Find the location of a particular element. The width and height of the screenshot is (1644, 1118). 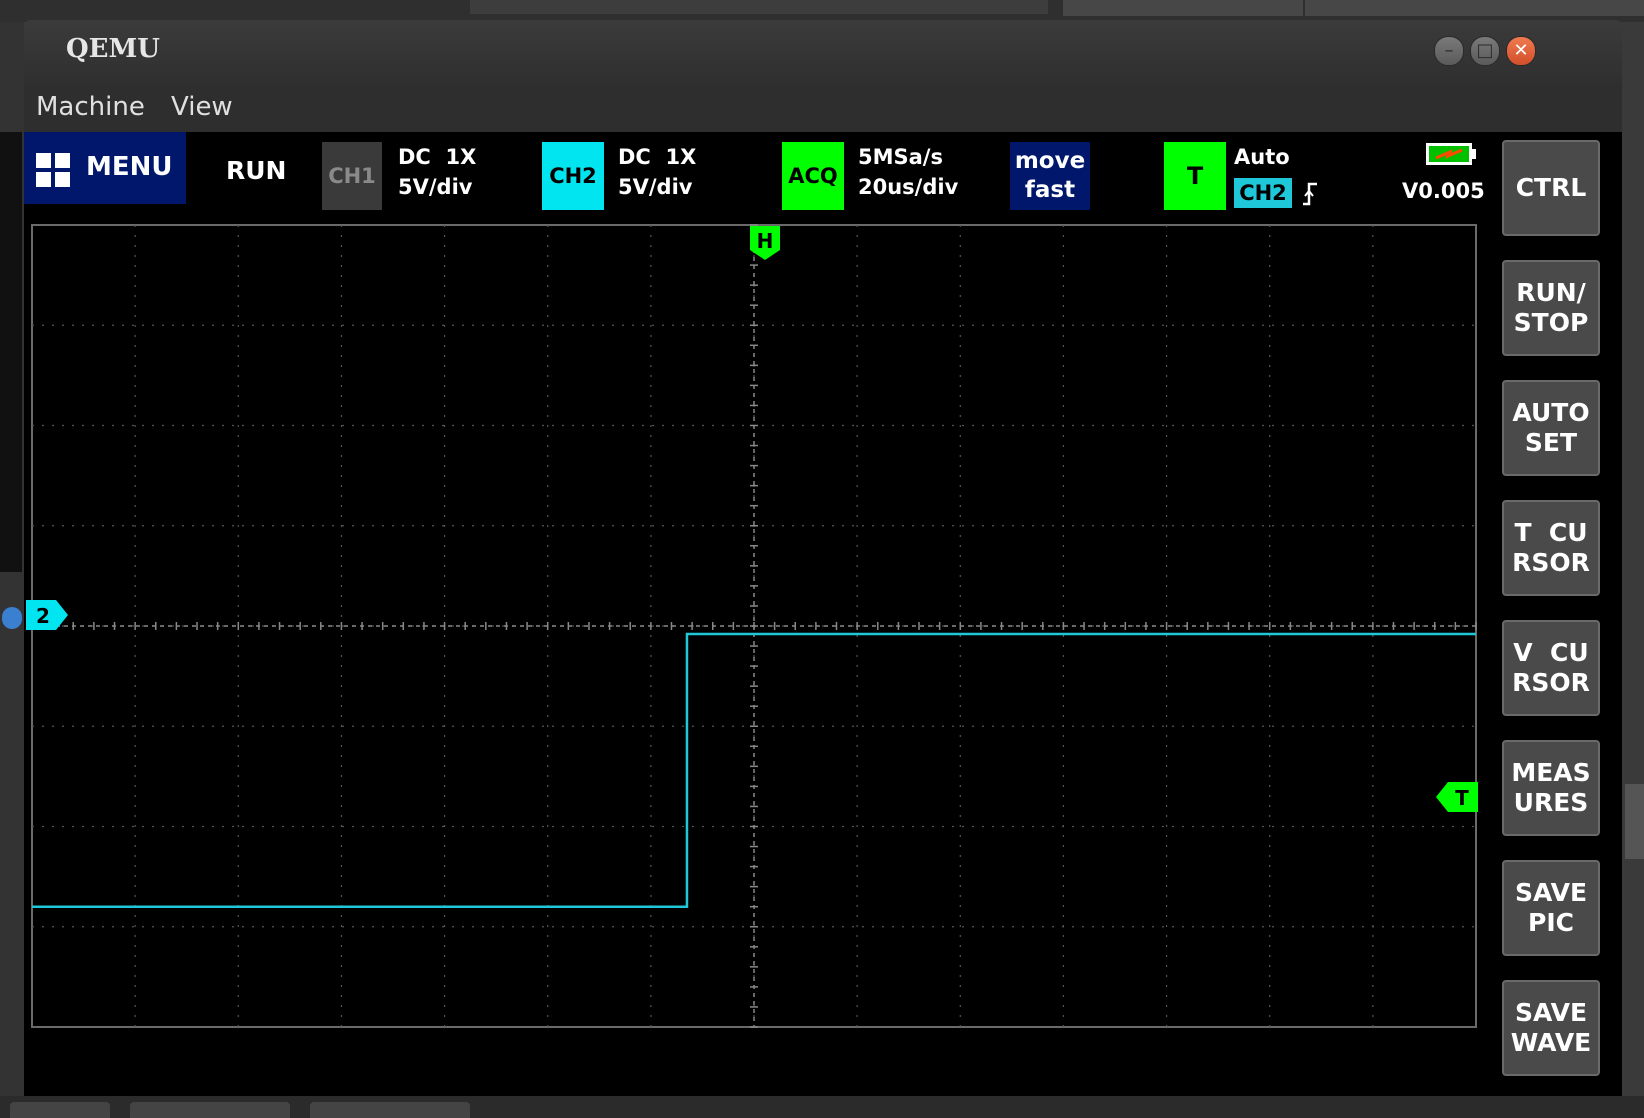

horizontal-position-marker: H is located at coordinates (765, 243).